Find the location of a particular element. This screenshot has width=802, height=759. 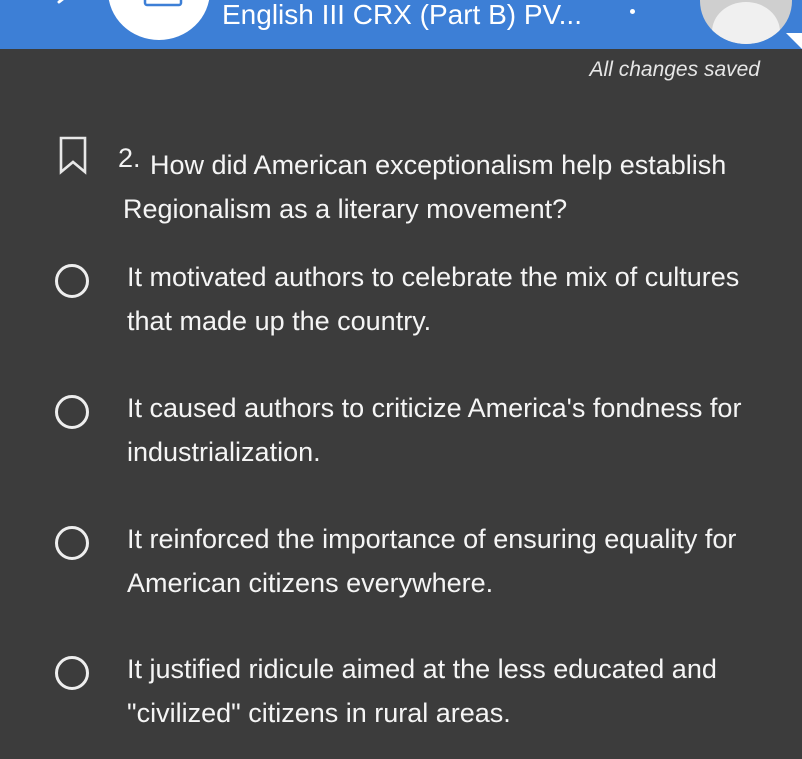

more-dot-icon is located at coordinates (632, 11).